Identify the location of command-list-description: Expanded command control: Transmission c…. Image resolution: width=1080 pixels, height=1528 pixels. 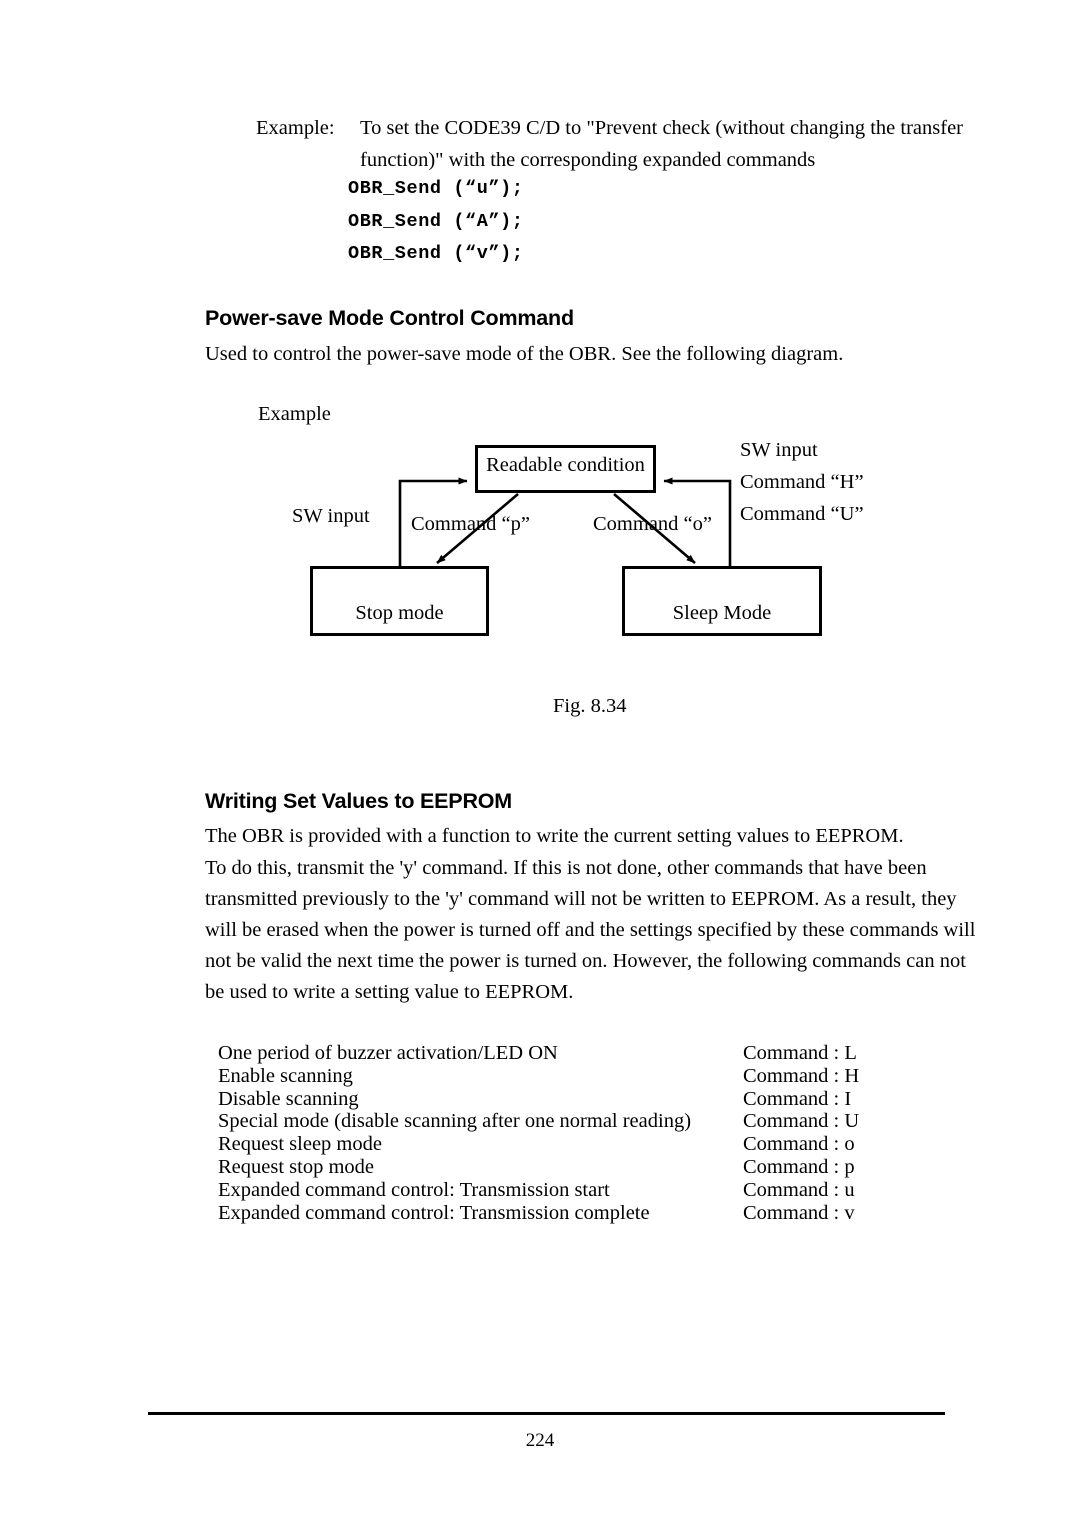
(434, 1212).